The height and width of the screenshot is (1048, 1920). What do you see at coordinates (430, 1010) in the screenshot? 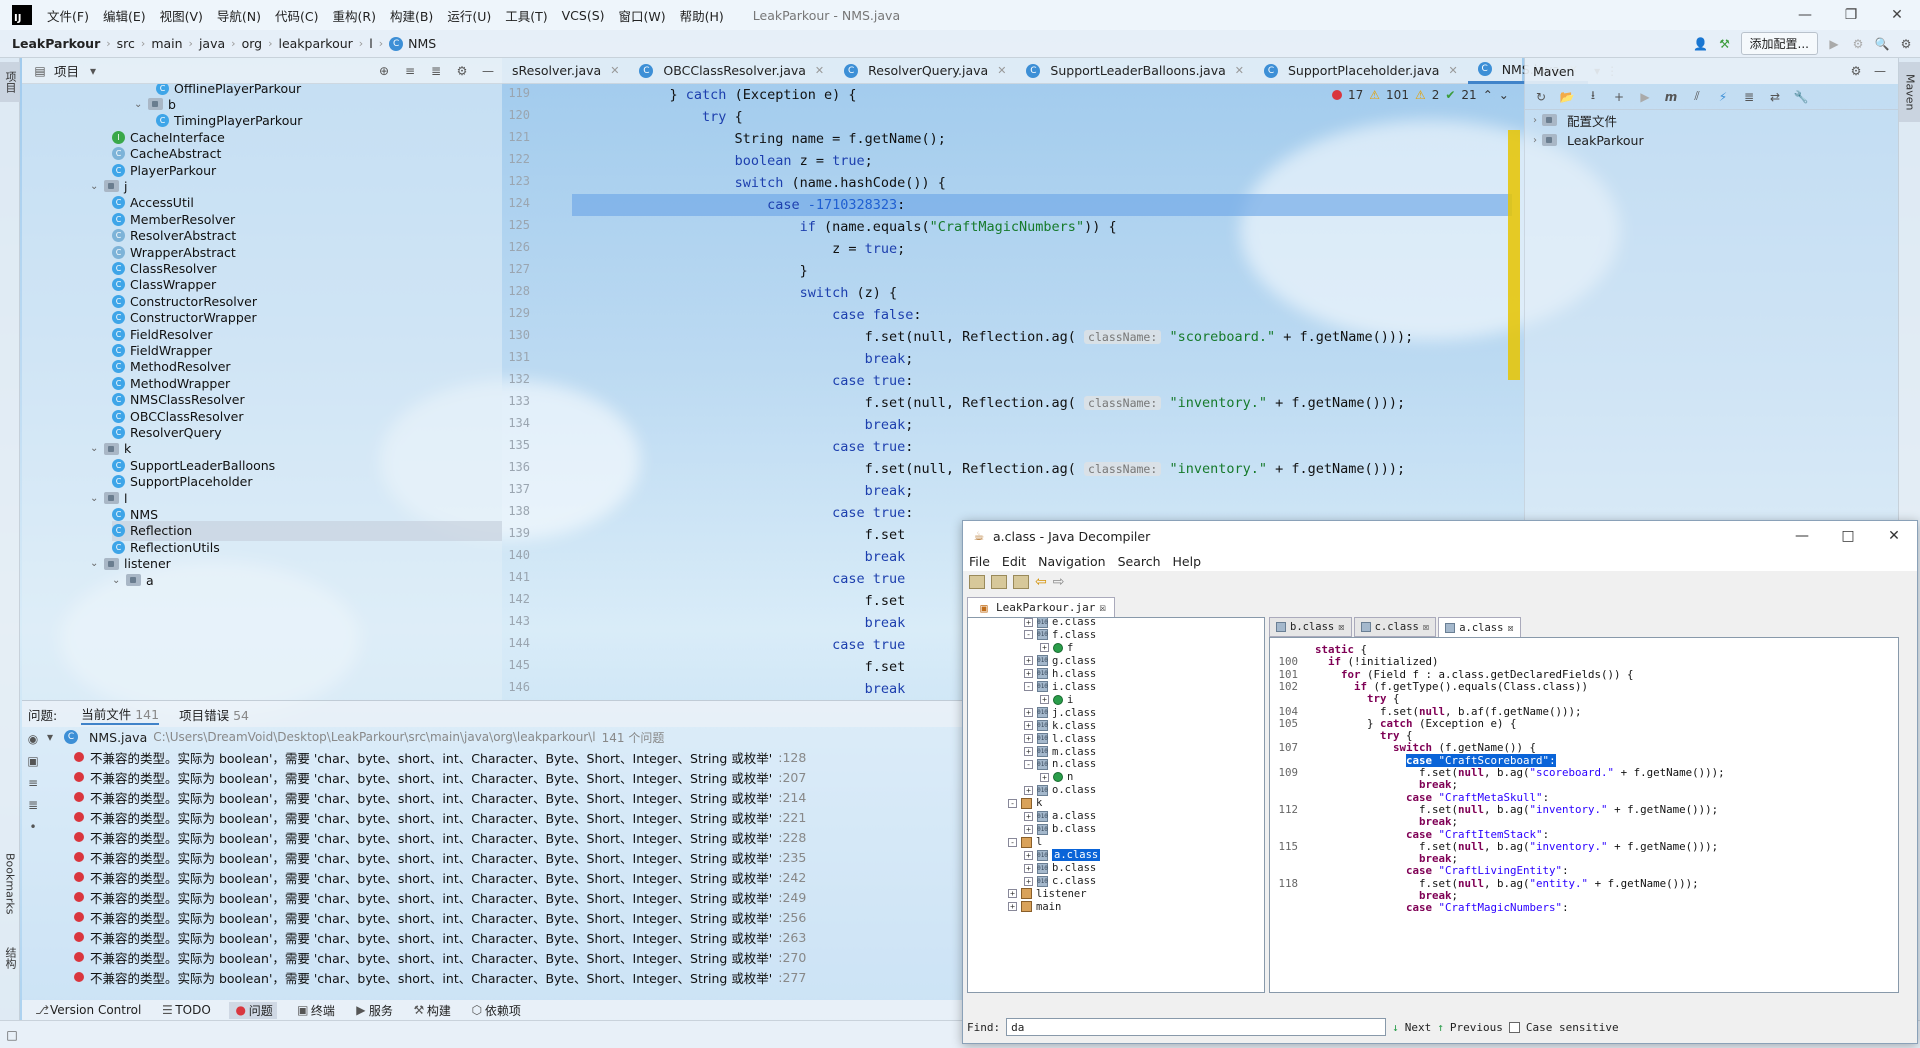
I see `tool-window-button: ⚒ 构建` at bounding box center [430, 1010].